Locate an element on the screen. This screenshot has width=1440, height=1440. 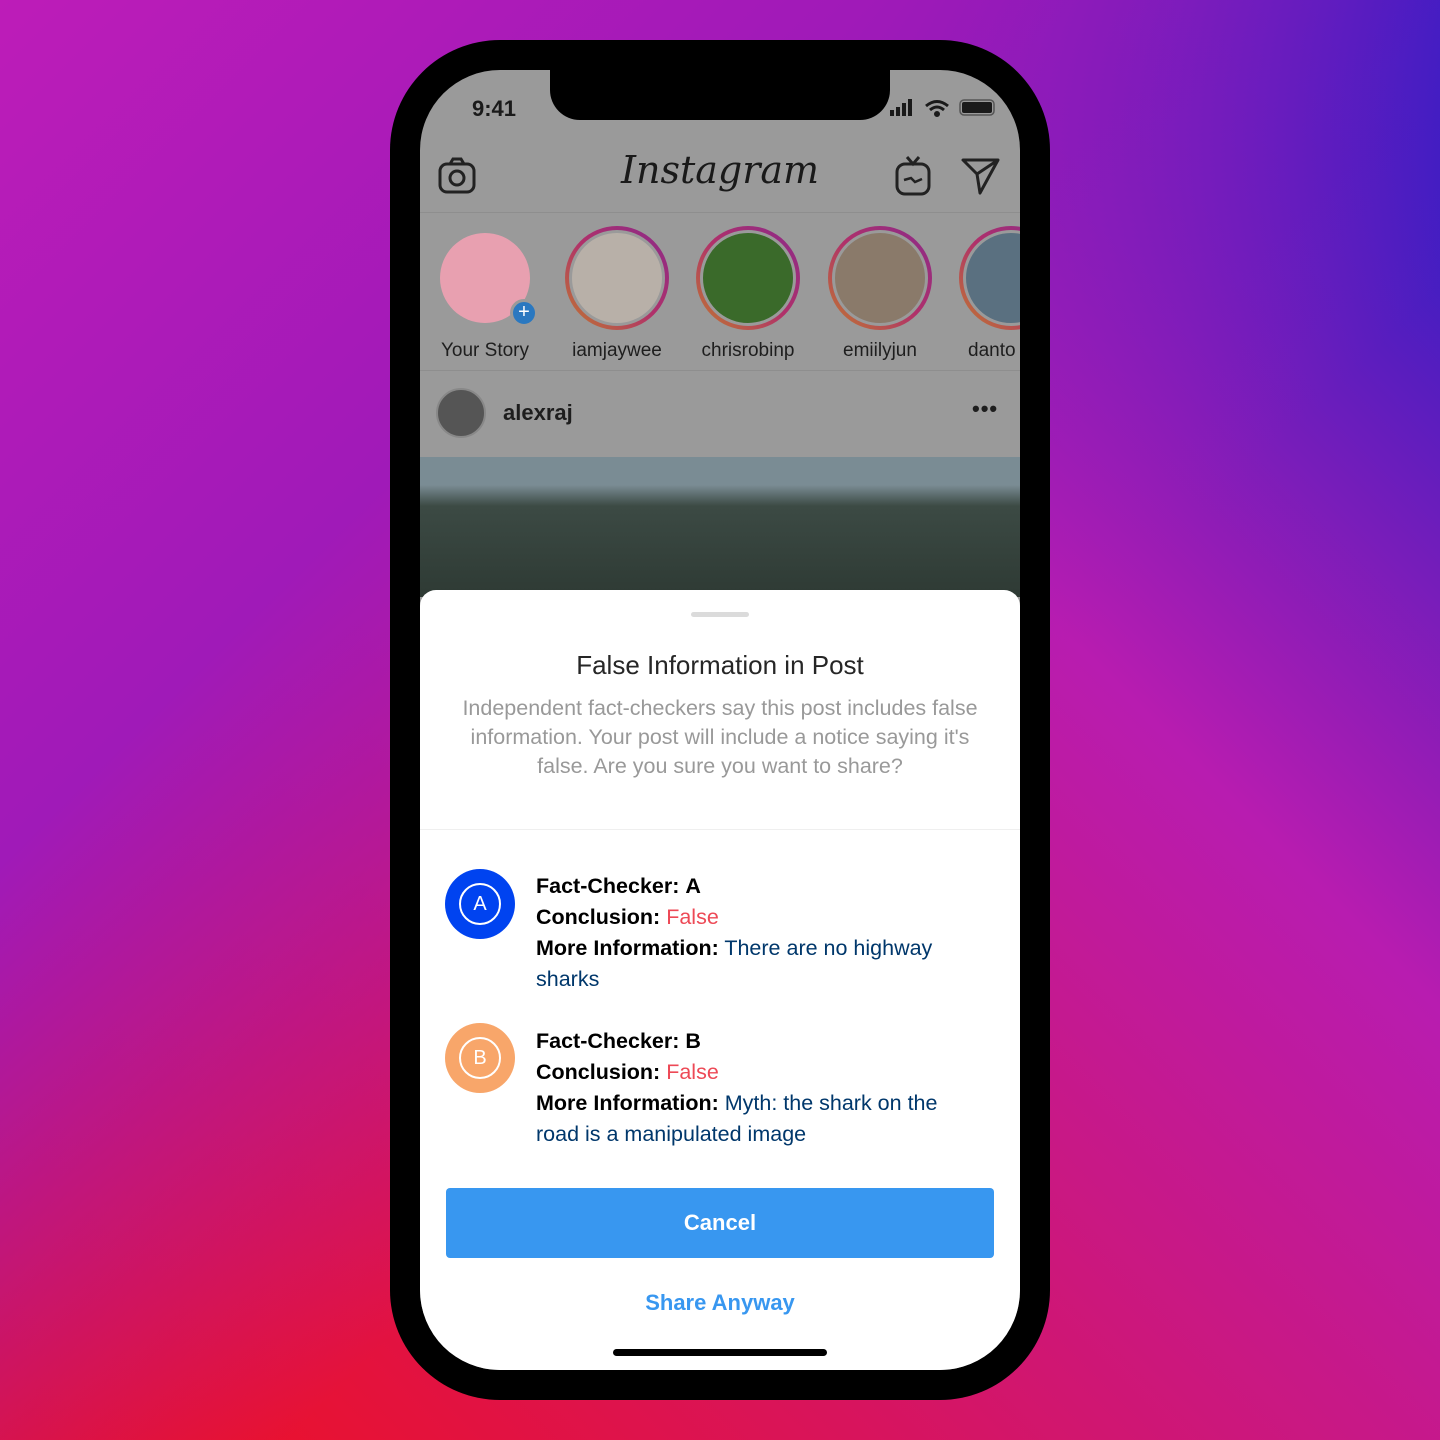
signal-icon is located at coordinates (901, 107).